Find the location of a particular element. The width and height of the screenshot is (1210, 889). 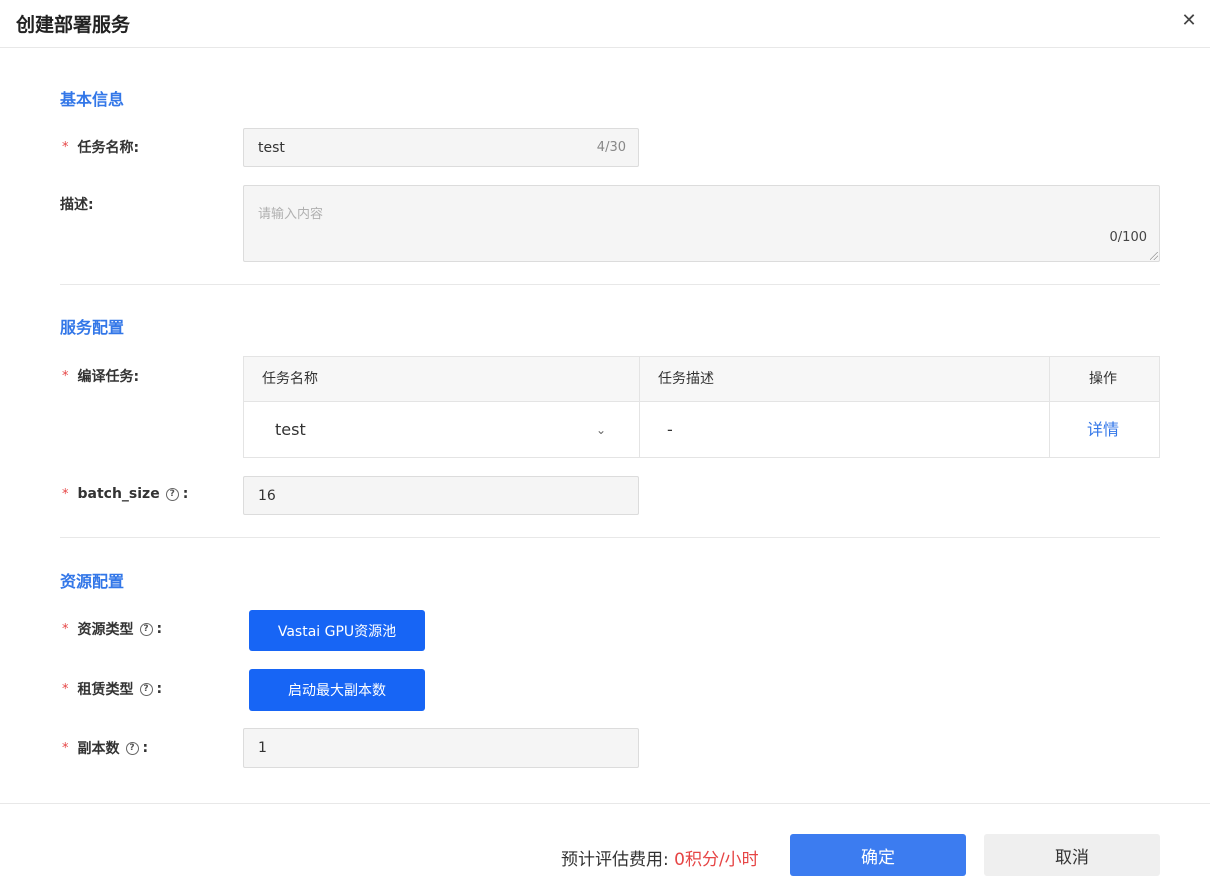

column-header-task-name: 任务名称 is located at coordinates (290, 379).